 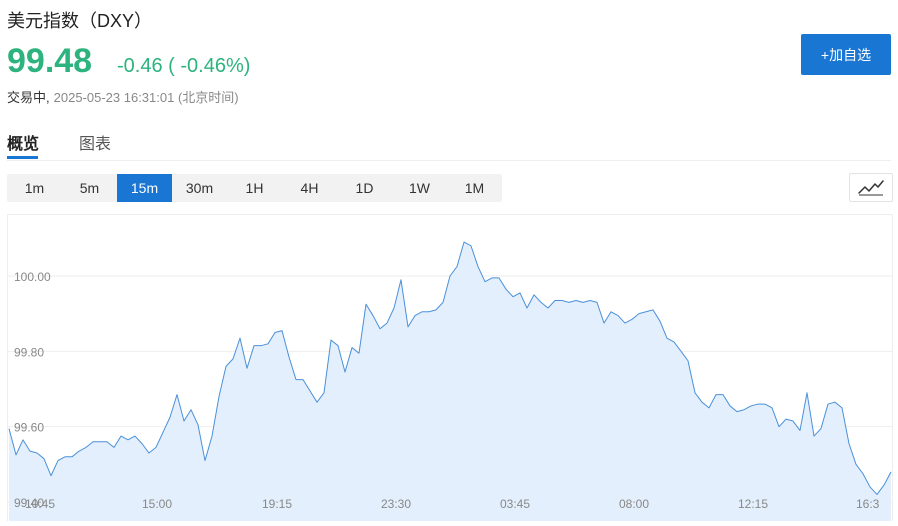 I want to click on add-watchlist-button: +加自选, so click(x=846, y=54).